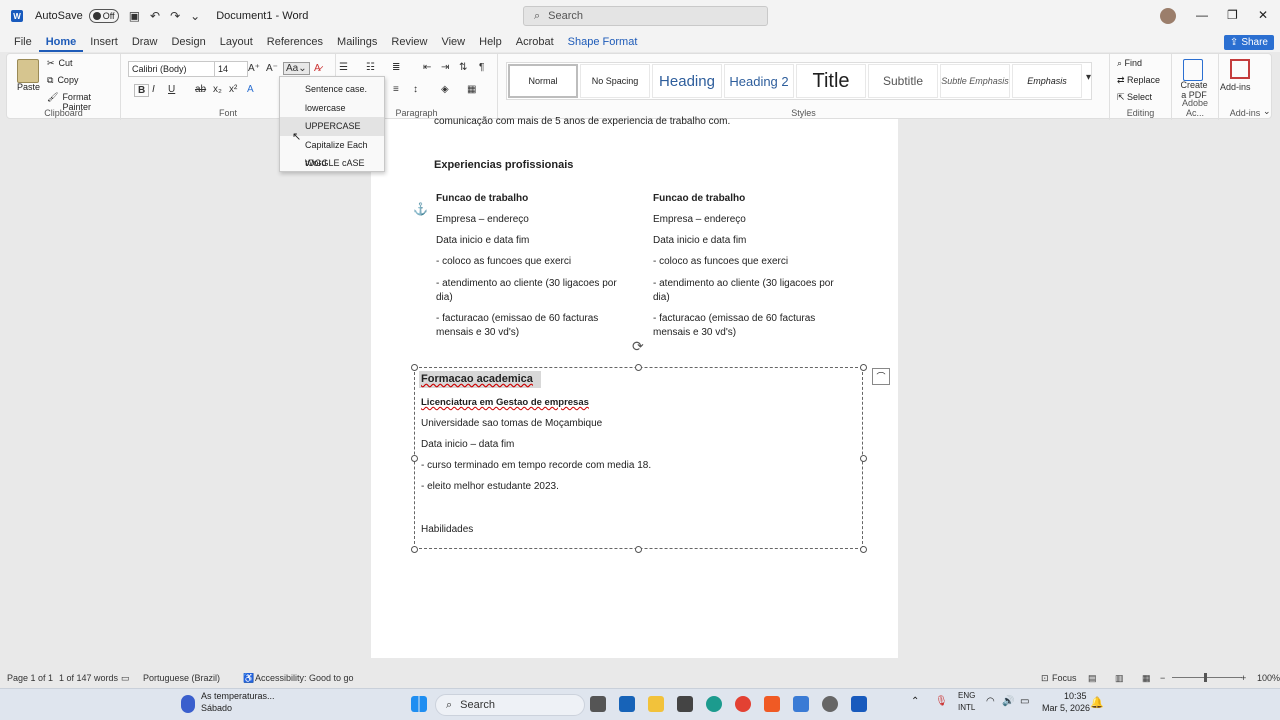 This screenshot has width=1280, height=720. What do you see at coordinates (250, 89) in the screenshot?
I see `text-effects-icon: A` at bounding box center [250, 89].